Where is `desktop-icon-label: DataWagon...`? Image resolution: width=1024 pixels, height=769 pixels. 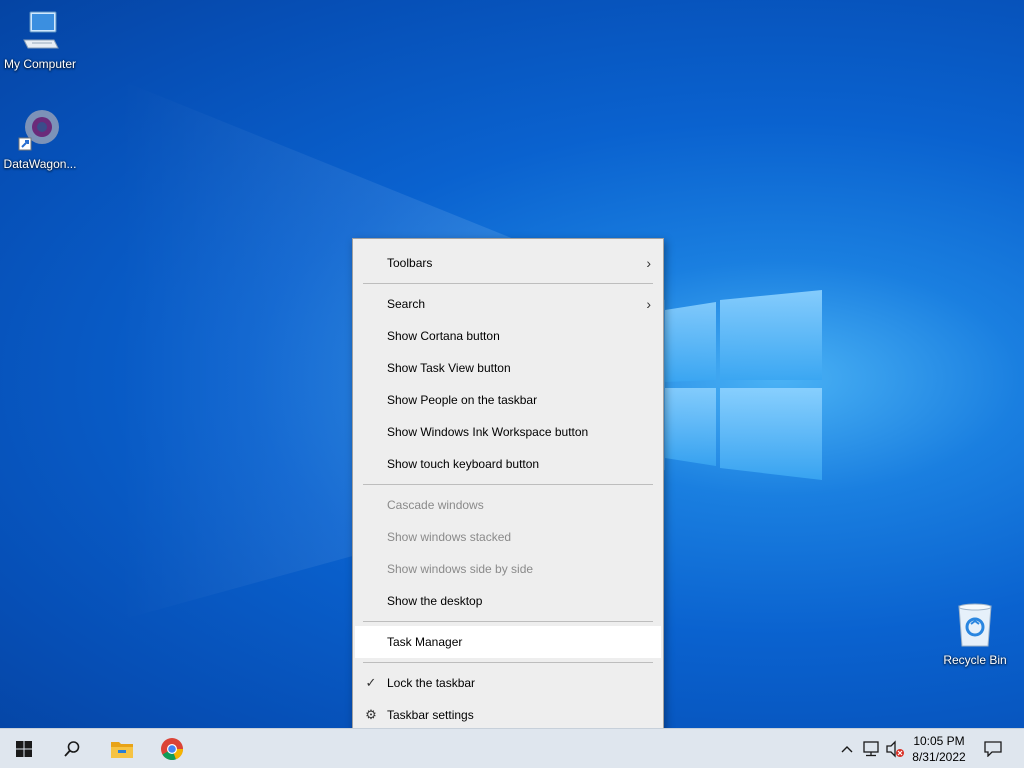
desktop-icon-label: DataWagon... is located at coordinates (40, 164).